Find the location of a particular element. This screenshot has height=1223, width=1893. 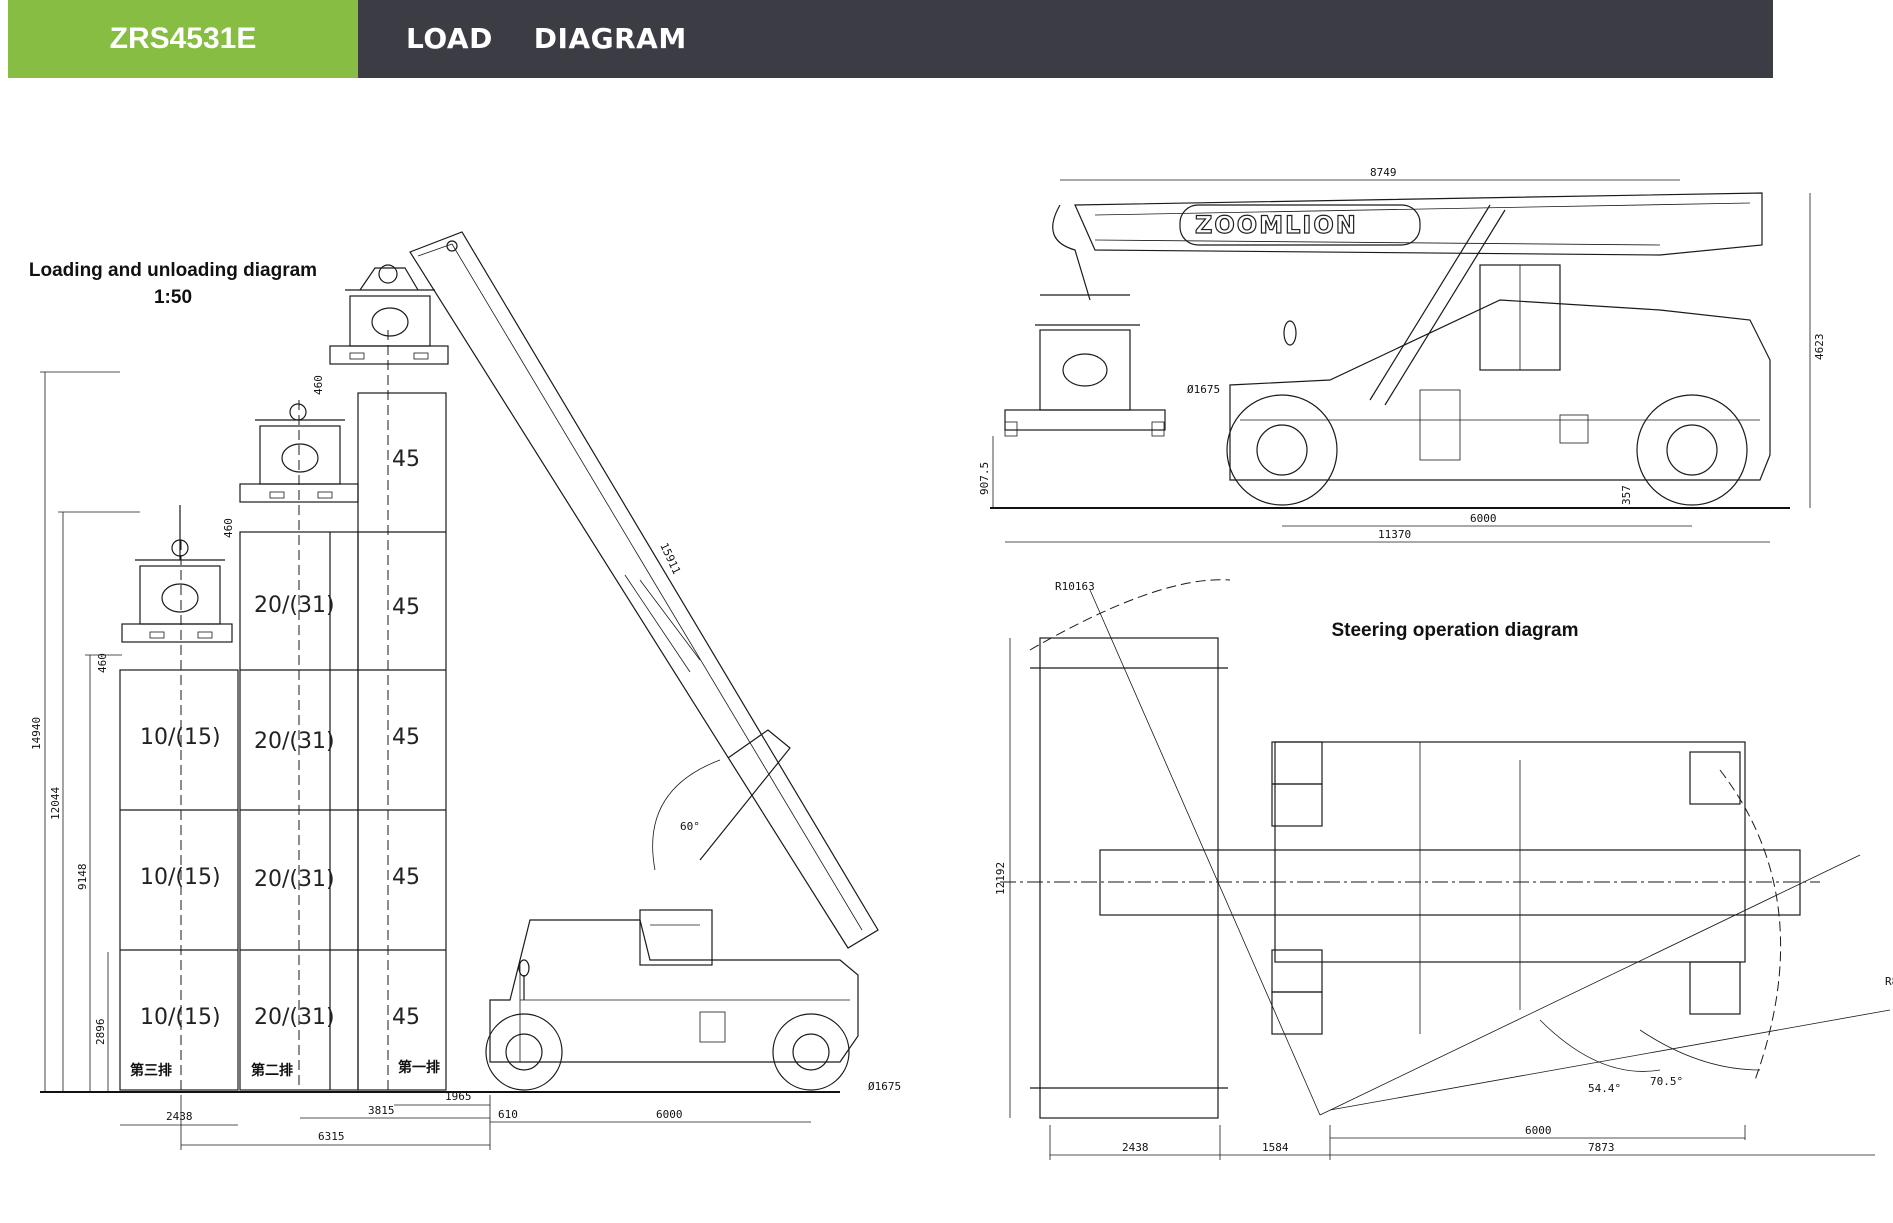

reach-stacker-side: Ø1675 is located at coordinates (693, 1001).